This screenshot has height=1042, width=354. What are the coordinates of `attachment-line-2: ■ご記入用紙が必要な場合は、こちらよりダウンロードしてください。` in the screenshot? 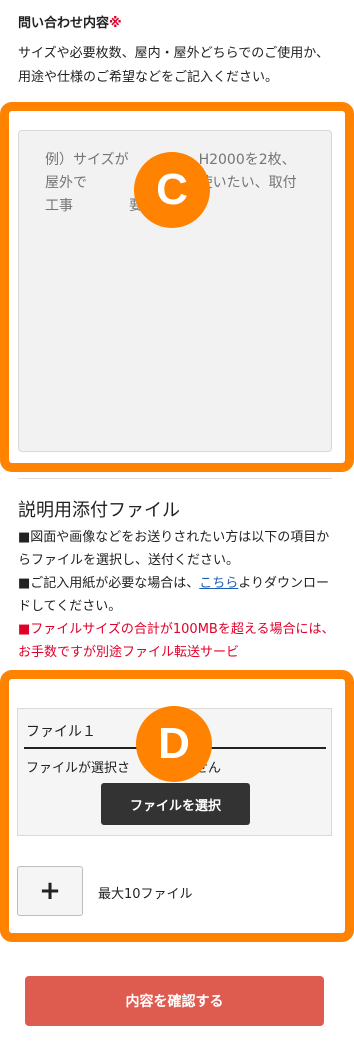 It's located at (178, 595).